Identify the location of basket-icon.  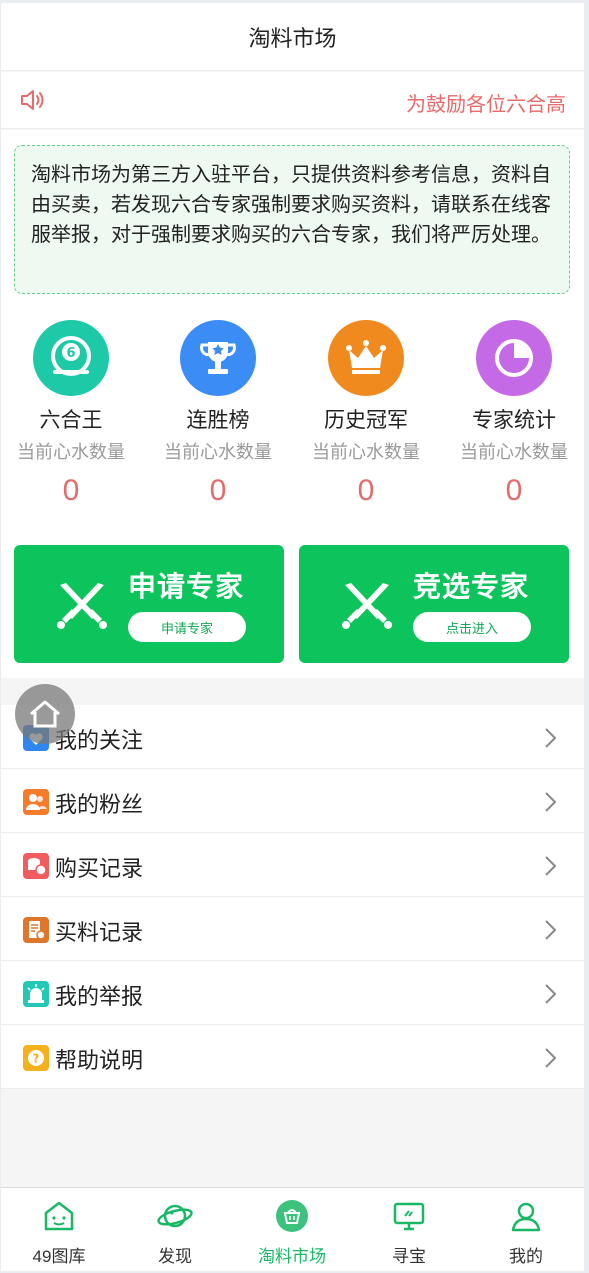
(292, 1216).